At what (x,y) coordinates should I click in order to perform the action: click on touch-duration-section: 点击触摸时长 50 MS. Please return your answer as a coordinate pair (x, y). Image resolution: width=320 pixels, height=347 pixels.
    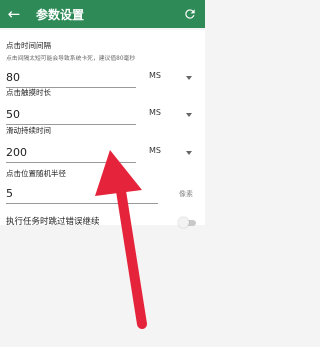
    Looking at the image, I should click on (103, 106).